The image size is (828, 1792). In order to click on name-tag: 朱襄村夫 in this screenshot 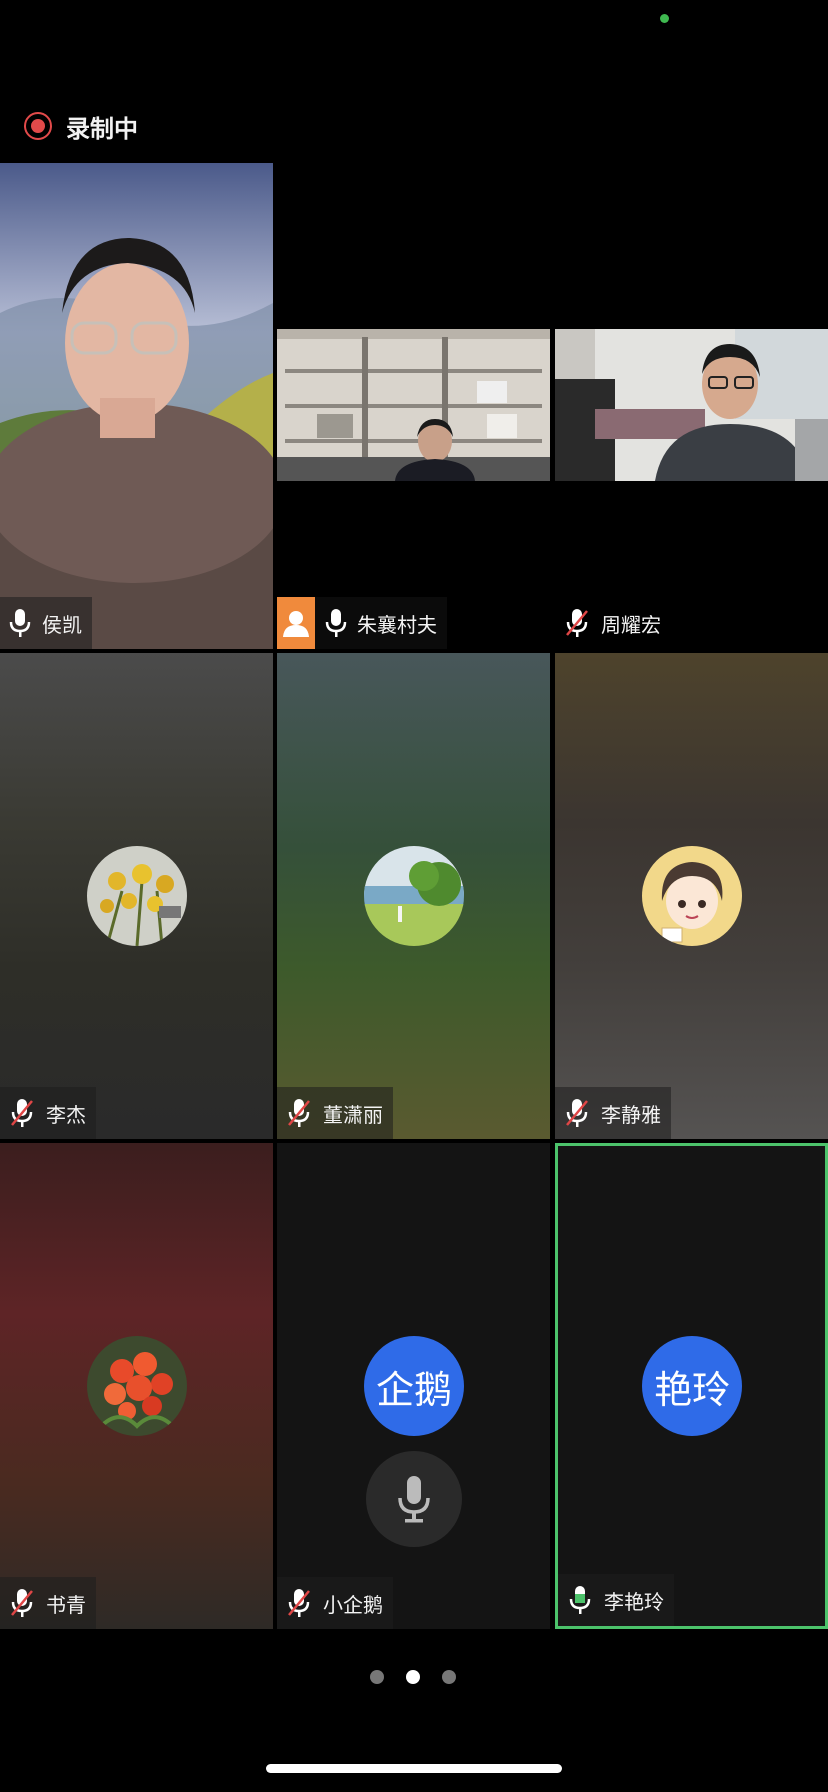, I will do `click(362, 623)`.